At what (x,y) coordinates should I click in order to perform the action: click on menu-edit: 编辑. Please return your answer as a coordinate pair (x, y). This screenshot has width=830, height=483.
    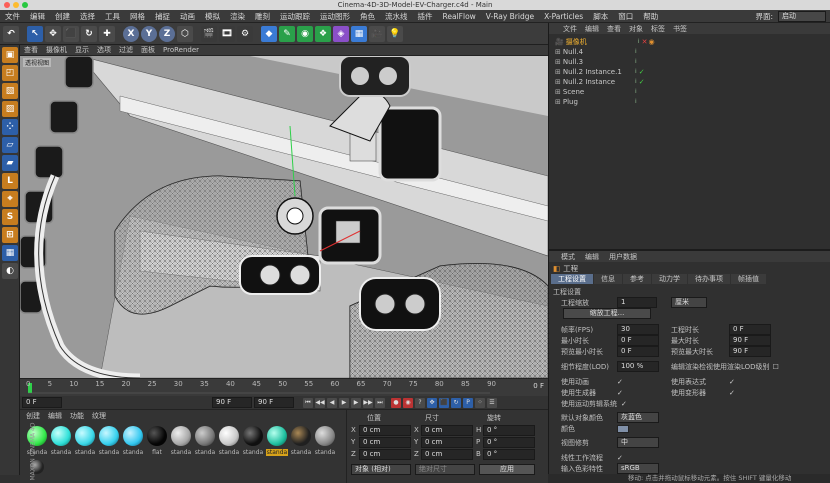
    Looking at the image, I should click on (37, 16).